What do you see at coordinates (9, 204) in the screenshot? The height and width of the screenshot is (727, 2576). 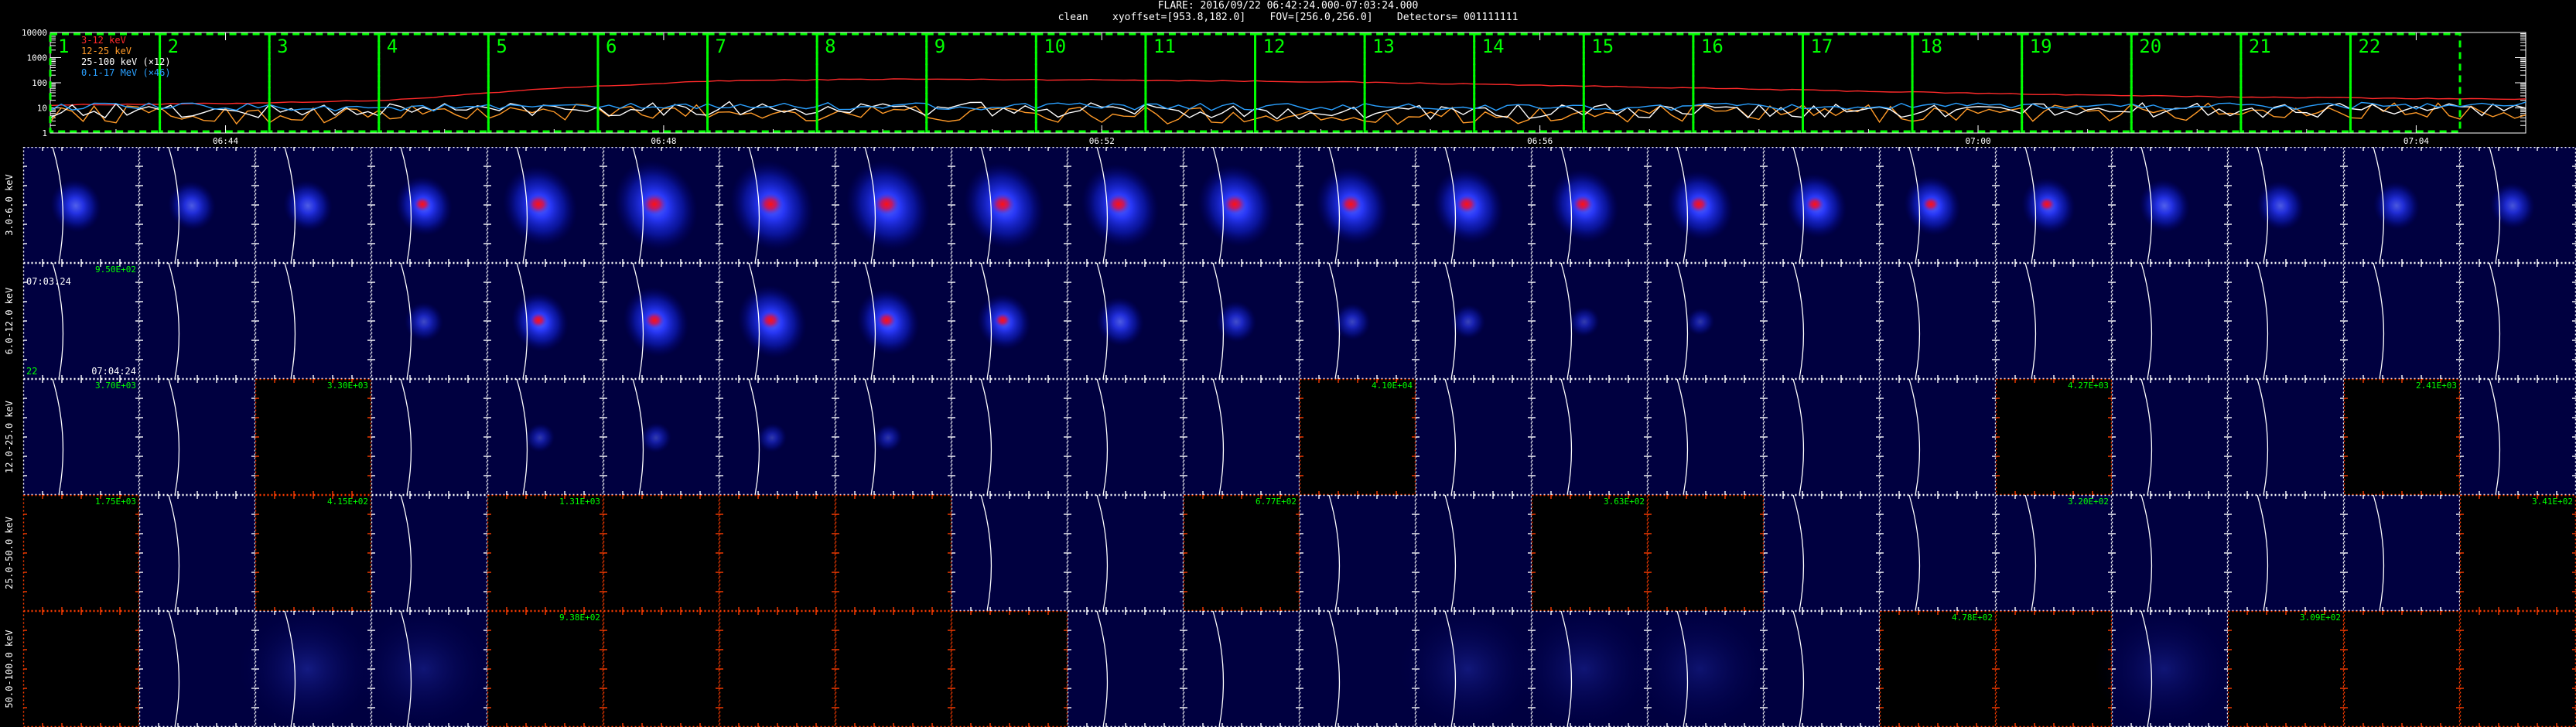 I see `energy-band-label: 3.0-6.0 keV` at bounding box center [9, 204].